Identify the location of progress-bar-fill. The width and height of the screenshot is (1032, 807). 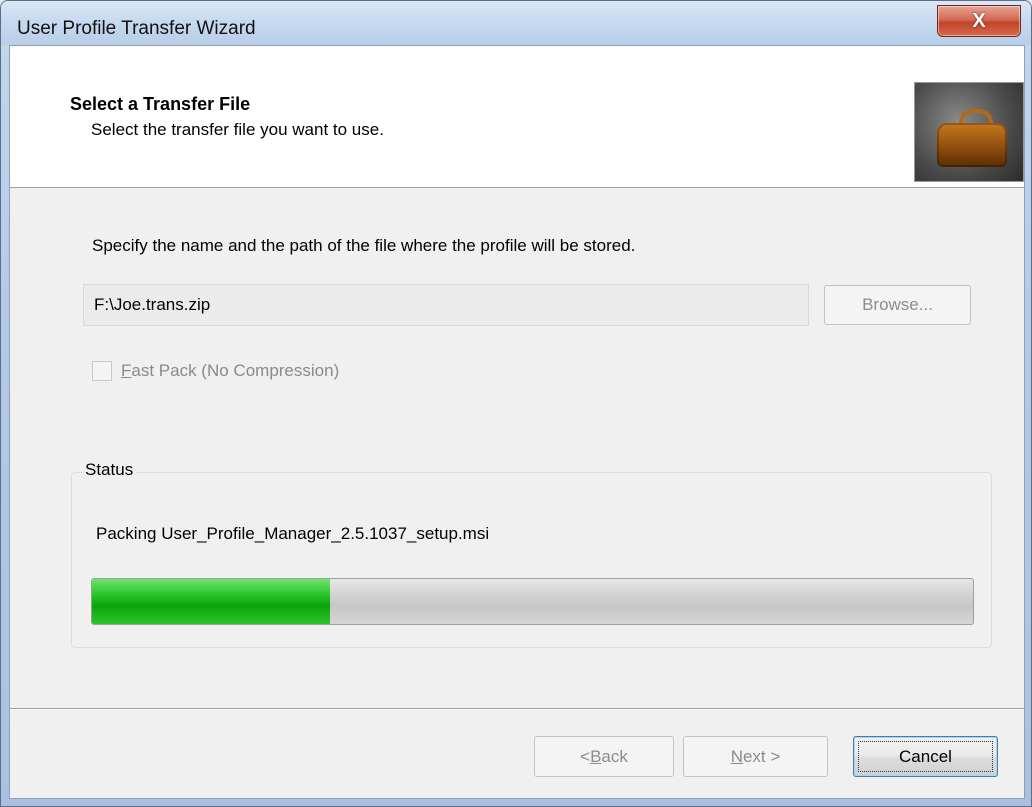
(211, 601).